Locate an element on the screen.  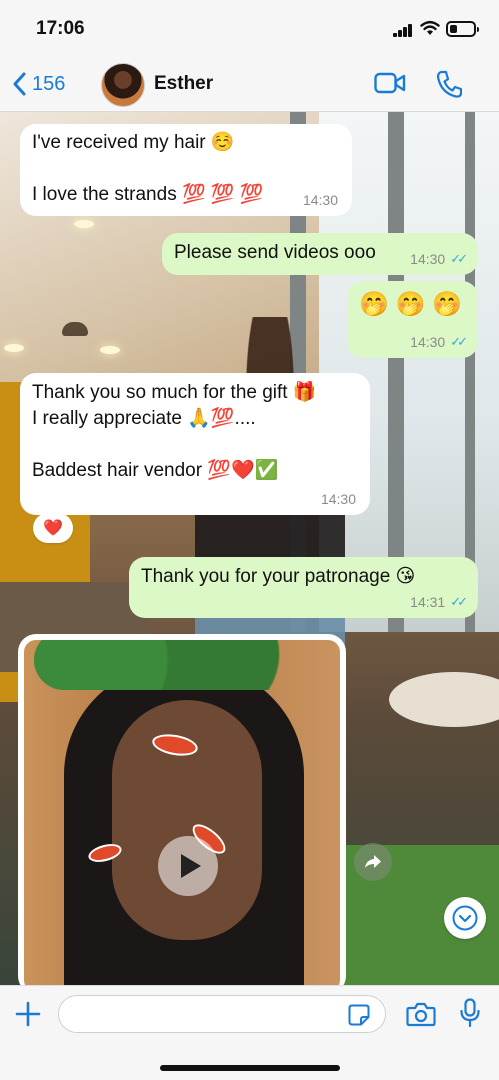
message-text: I've received my hair ☺️ is located at coordinates (133, 142).